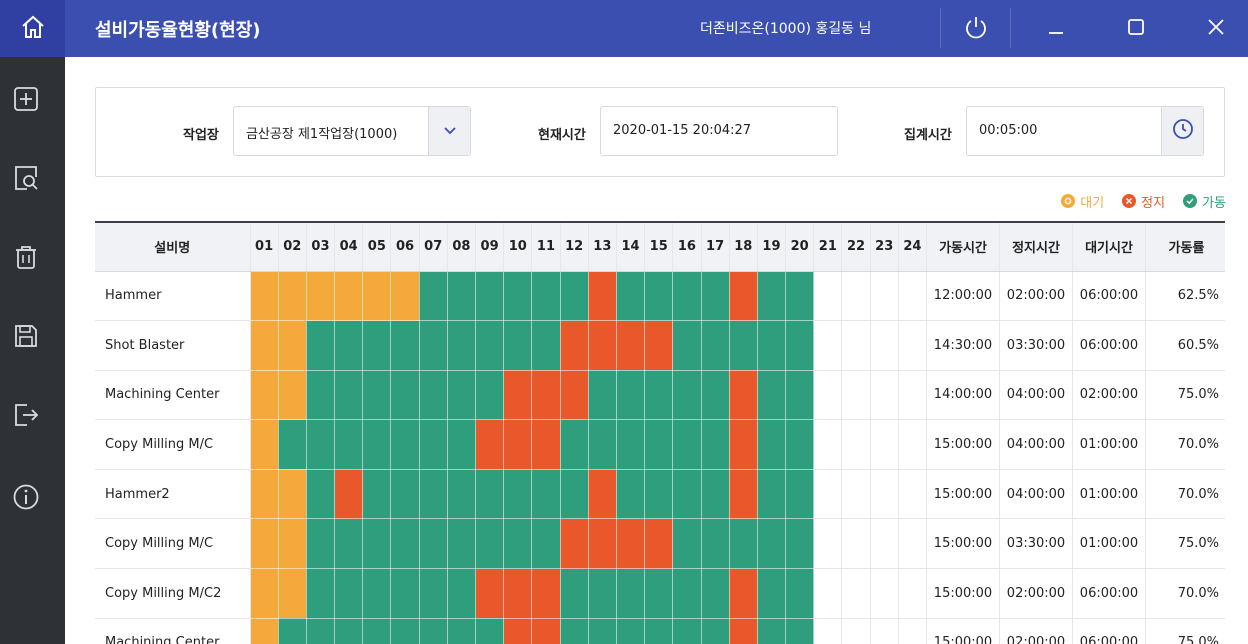  What do you see at coordinates (1214, 203) in the screenshot?
I see `legend-label: 가동` at bounding box center [1214, 203].